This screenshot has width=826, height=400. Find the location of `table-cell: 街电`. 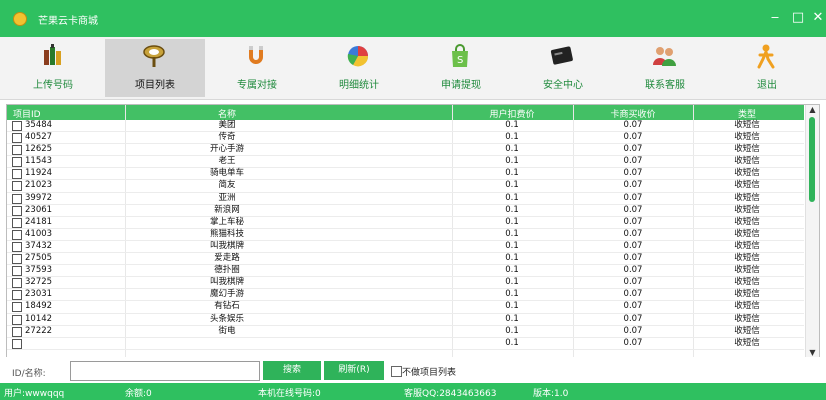

table-cell: 街电 is located at coordinates (227, 330).